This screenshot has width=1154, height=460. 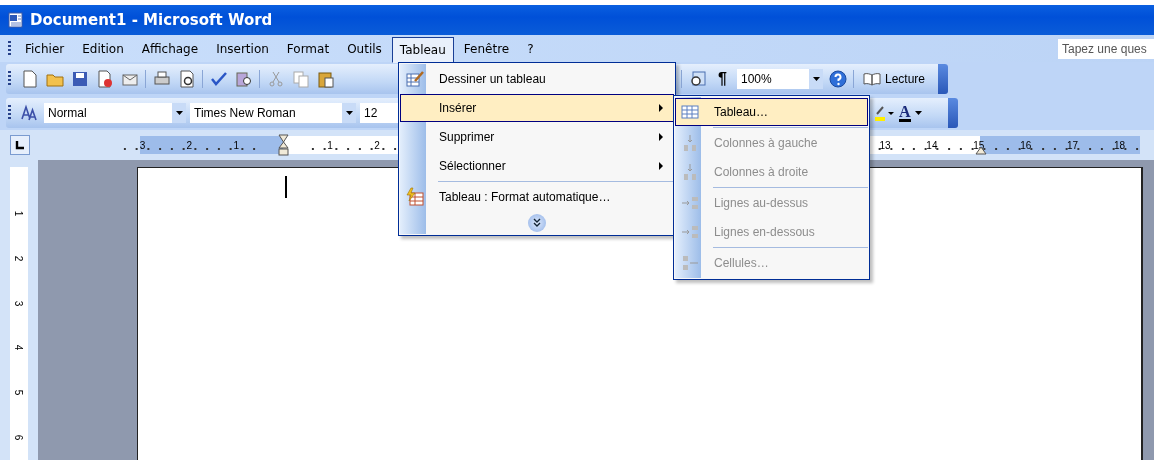 What do you see at coordinates (300, 79) in the screenshot?
I see `copy-icon` at bounding box center [300, 79].